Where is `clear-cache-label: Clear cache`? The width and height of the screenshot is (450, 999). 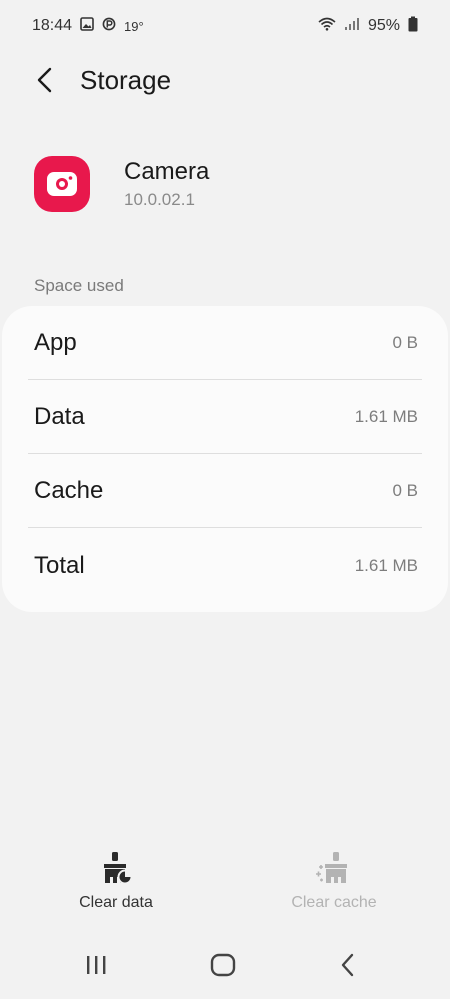
clear-cache-label: Clear cache is located at coordinates (334, 902).